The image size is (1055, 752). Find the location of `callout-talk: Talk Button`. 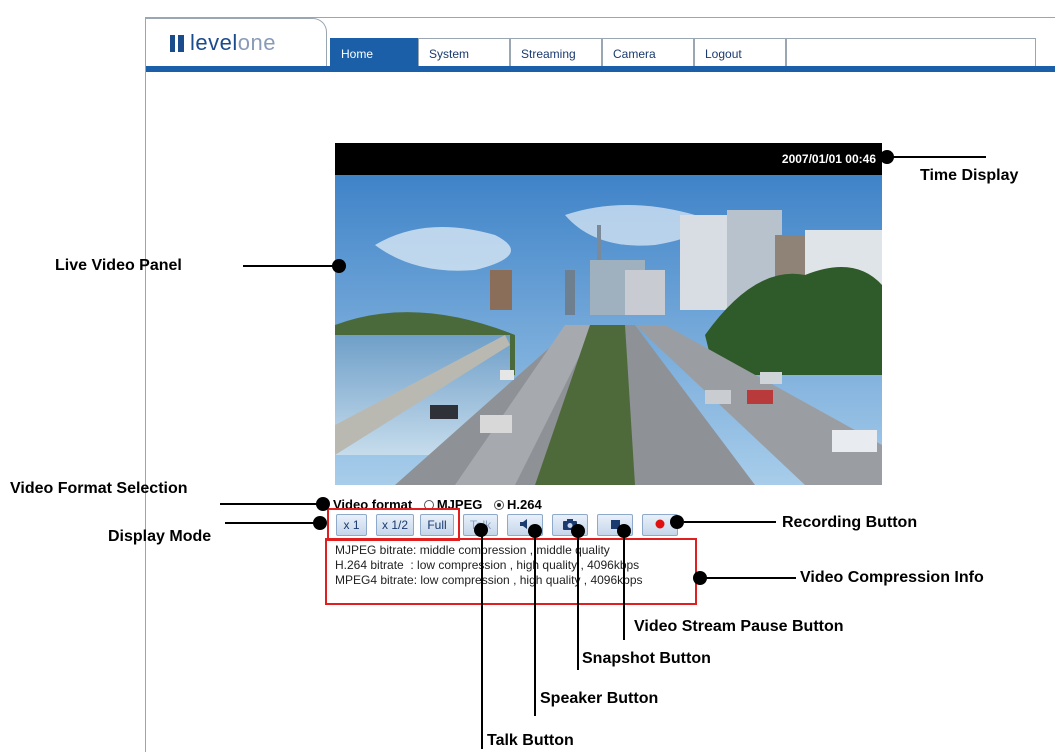

callout-talk: Talk Button is located at coordinates (530, 740).